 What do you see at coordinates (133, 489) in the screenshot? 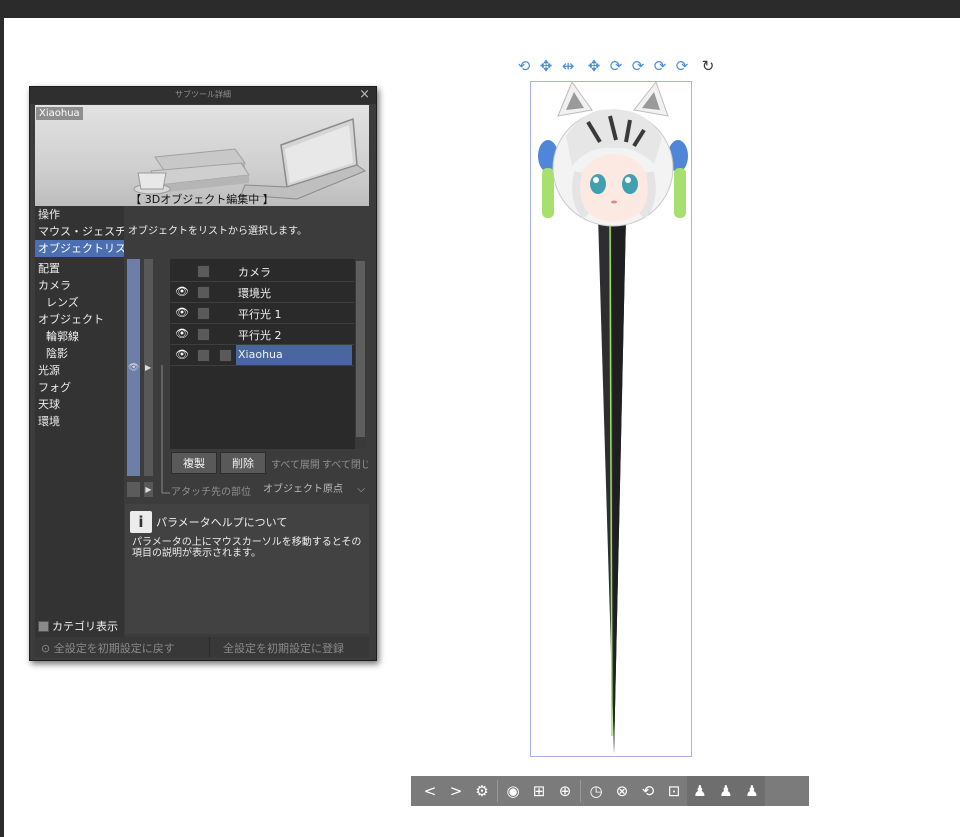
I see `attach-visibility-toggle` at bounding box center [133, 489].